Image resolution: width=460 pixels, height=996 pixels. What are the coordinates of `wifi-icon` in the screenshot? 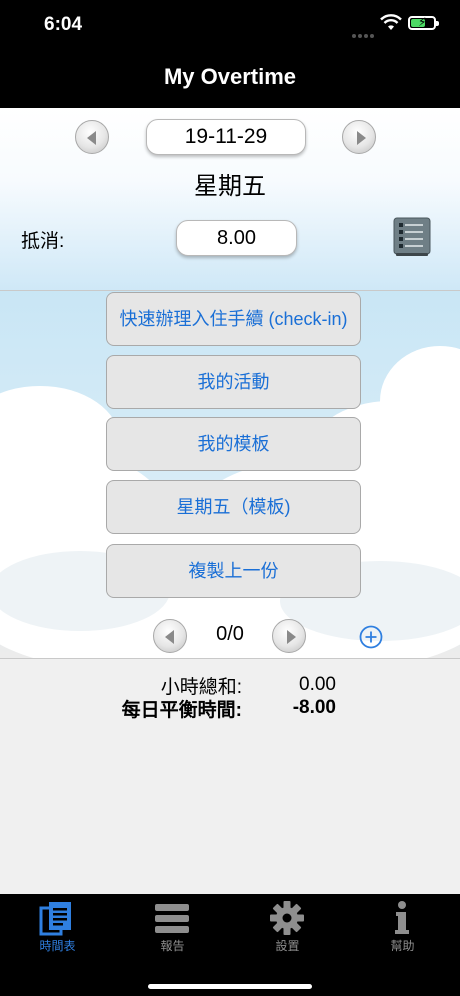 It's located at (391, 22).